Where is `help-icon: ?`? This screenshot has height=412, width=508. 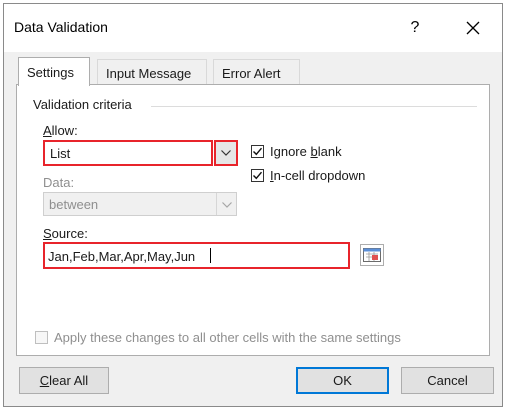 help-icon: ? is located at coordinates (415, 27).